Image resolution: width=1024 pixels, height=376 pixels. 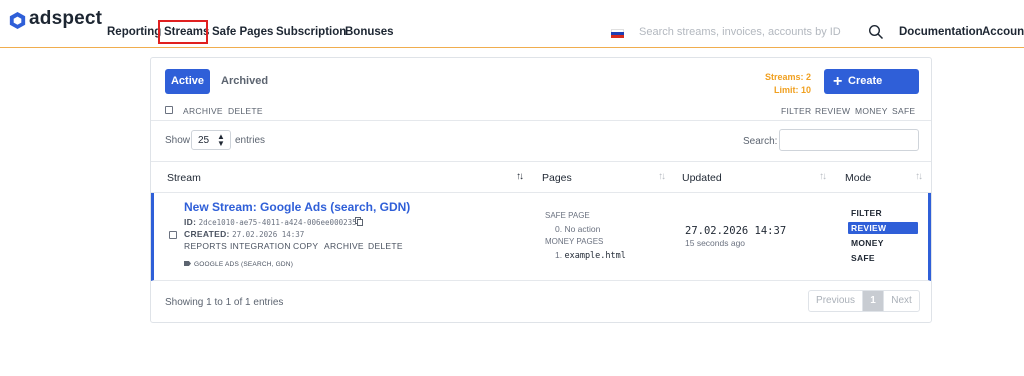 I want to click on stream-name-link: New Stream: Google Ads (search, GDN), so click(x=297, y=207).